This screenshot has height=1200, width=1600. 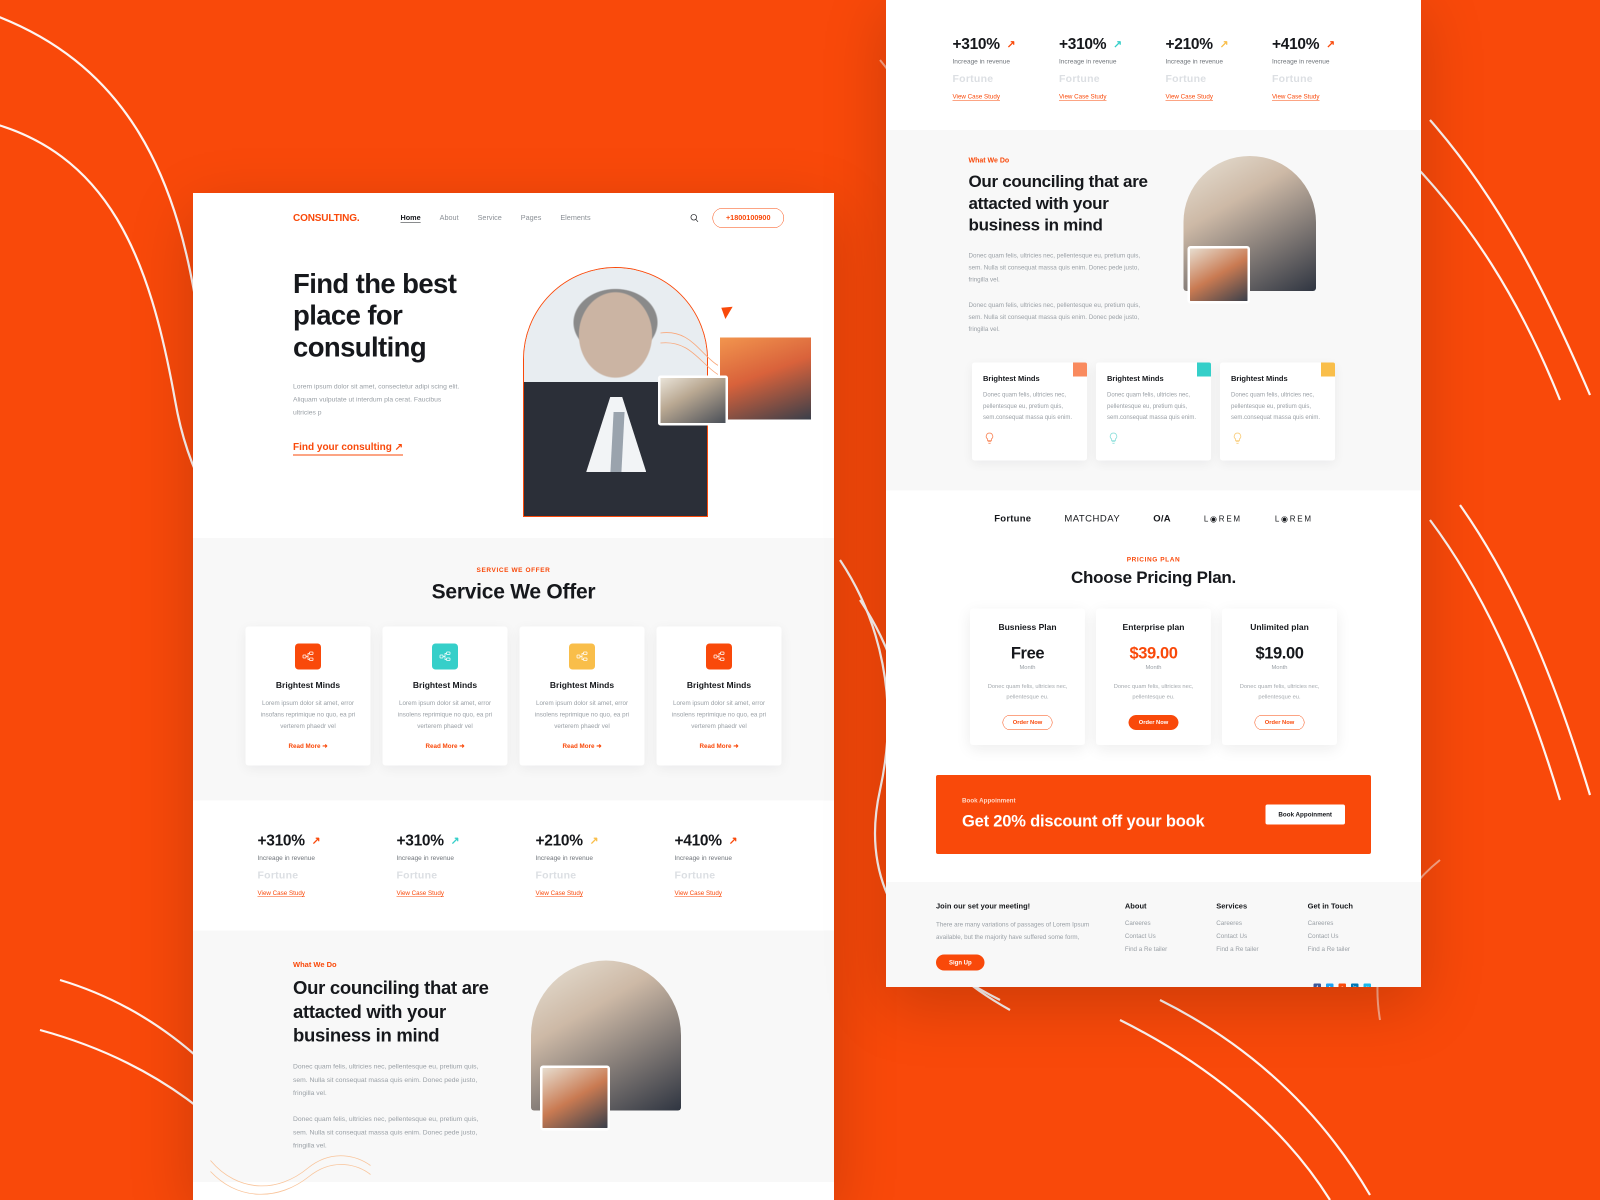 I want to click on sign-up-button: Sign Up, so click(x=960, y=962).